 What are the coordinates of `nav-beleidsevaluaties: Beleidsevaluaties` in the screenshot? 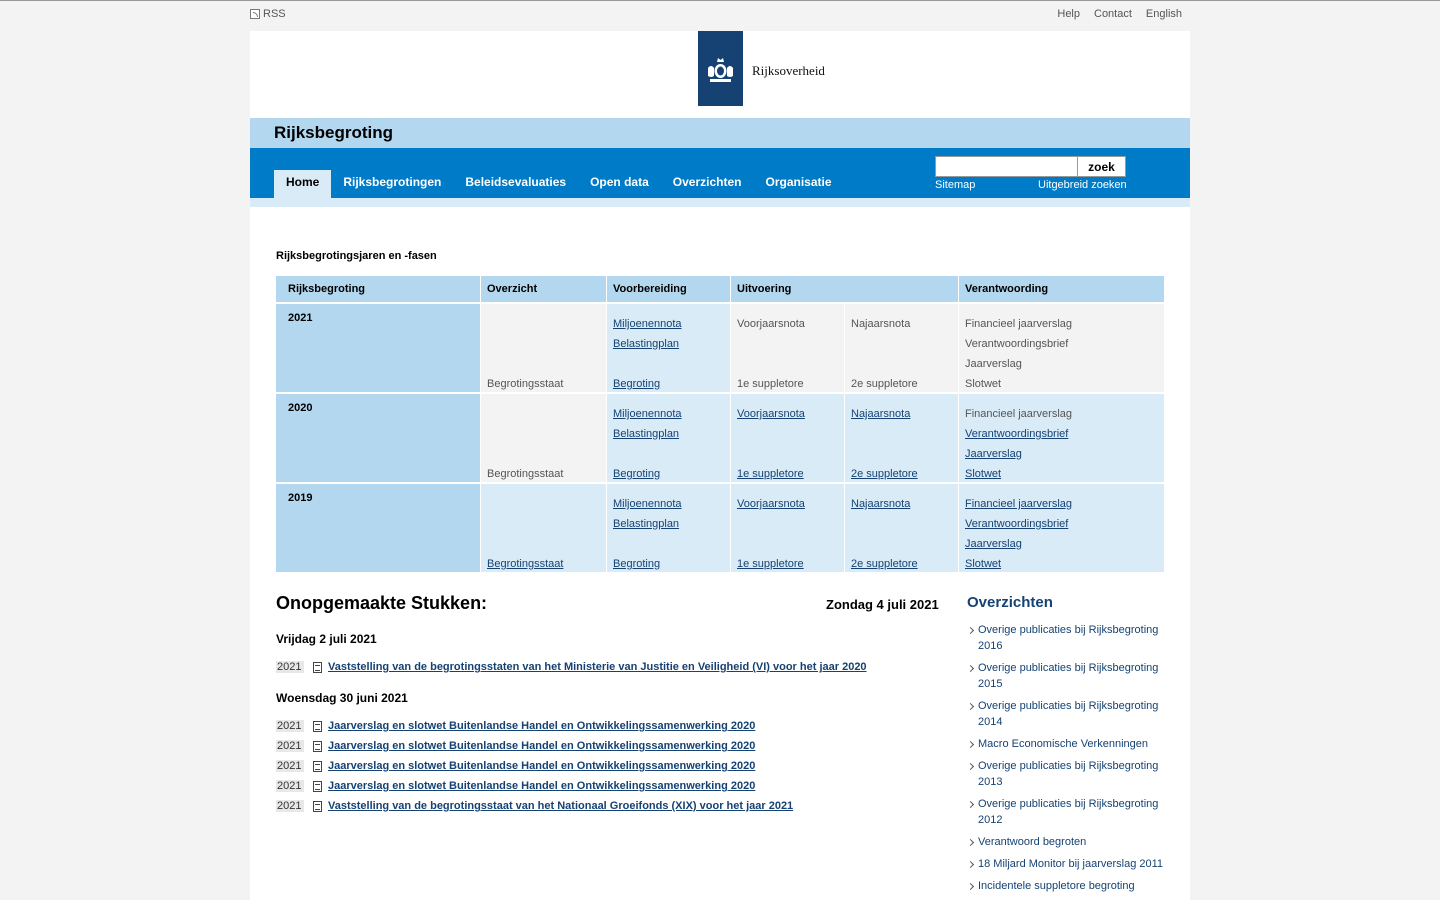 It's located at (515, 184).